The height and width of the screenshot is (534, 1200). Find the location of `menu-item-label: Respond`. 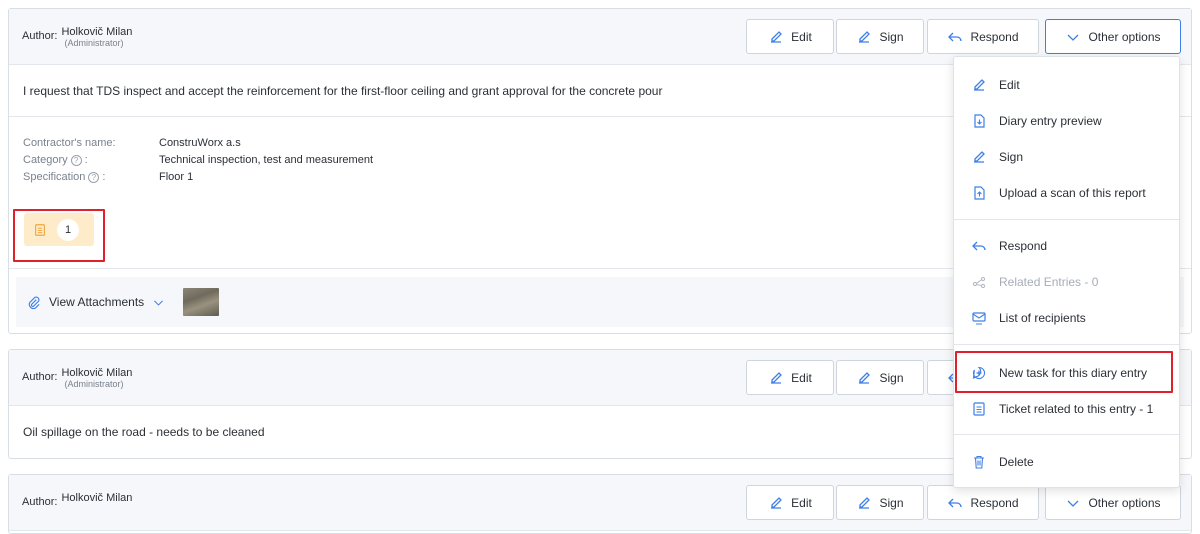

menu-item-label: Respond is located at coordinates (1023, 246).